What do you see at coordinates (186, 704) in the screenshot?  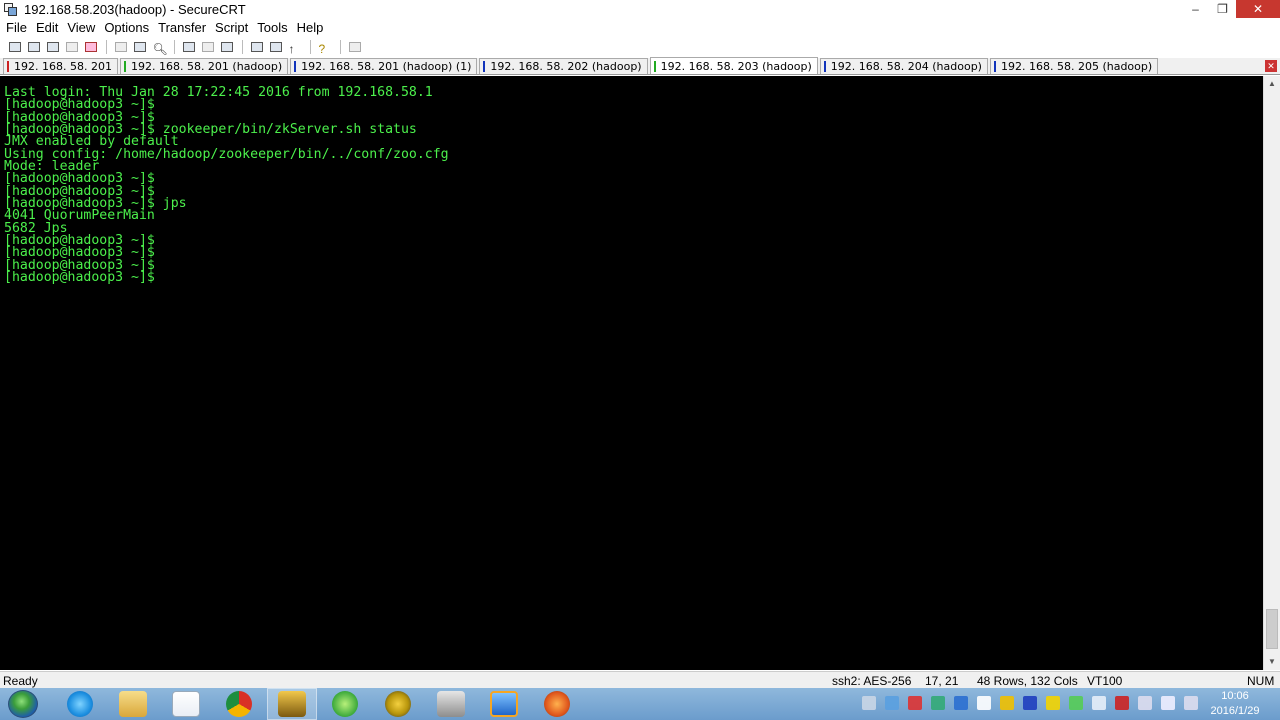 I see `media-player-icon` at bounding box center [186, 704].